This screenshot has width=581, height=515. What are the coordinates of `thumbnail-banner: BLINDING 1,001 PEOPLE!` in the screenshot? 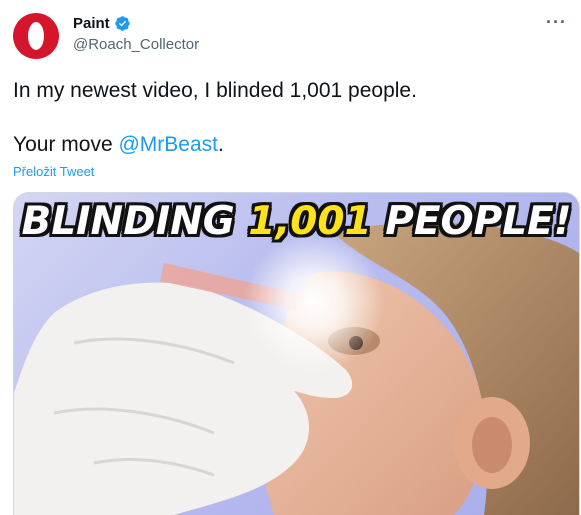 It's located at (296, 221).